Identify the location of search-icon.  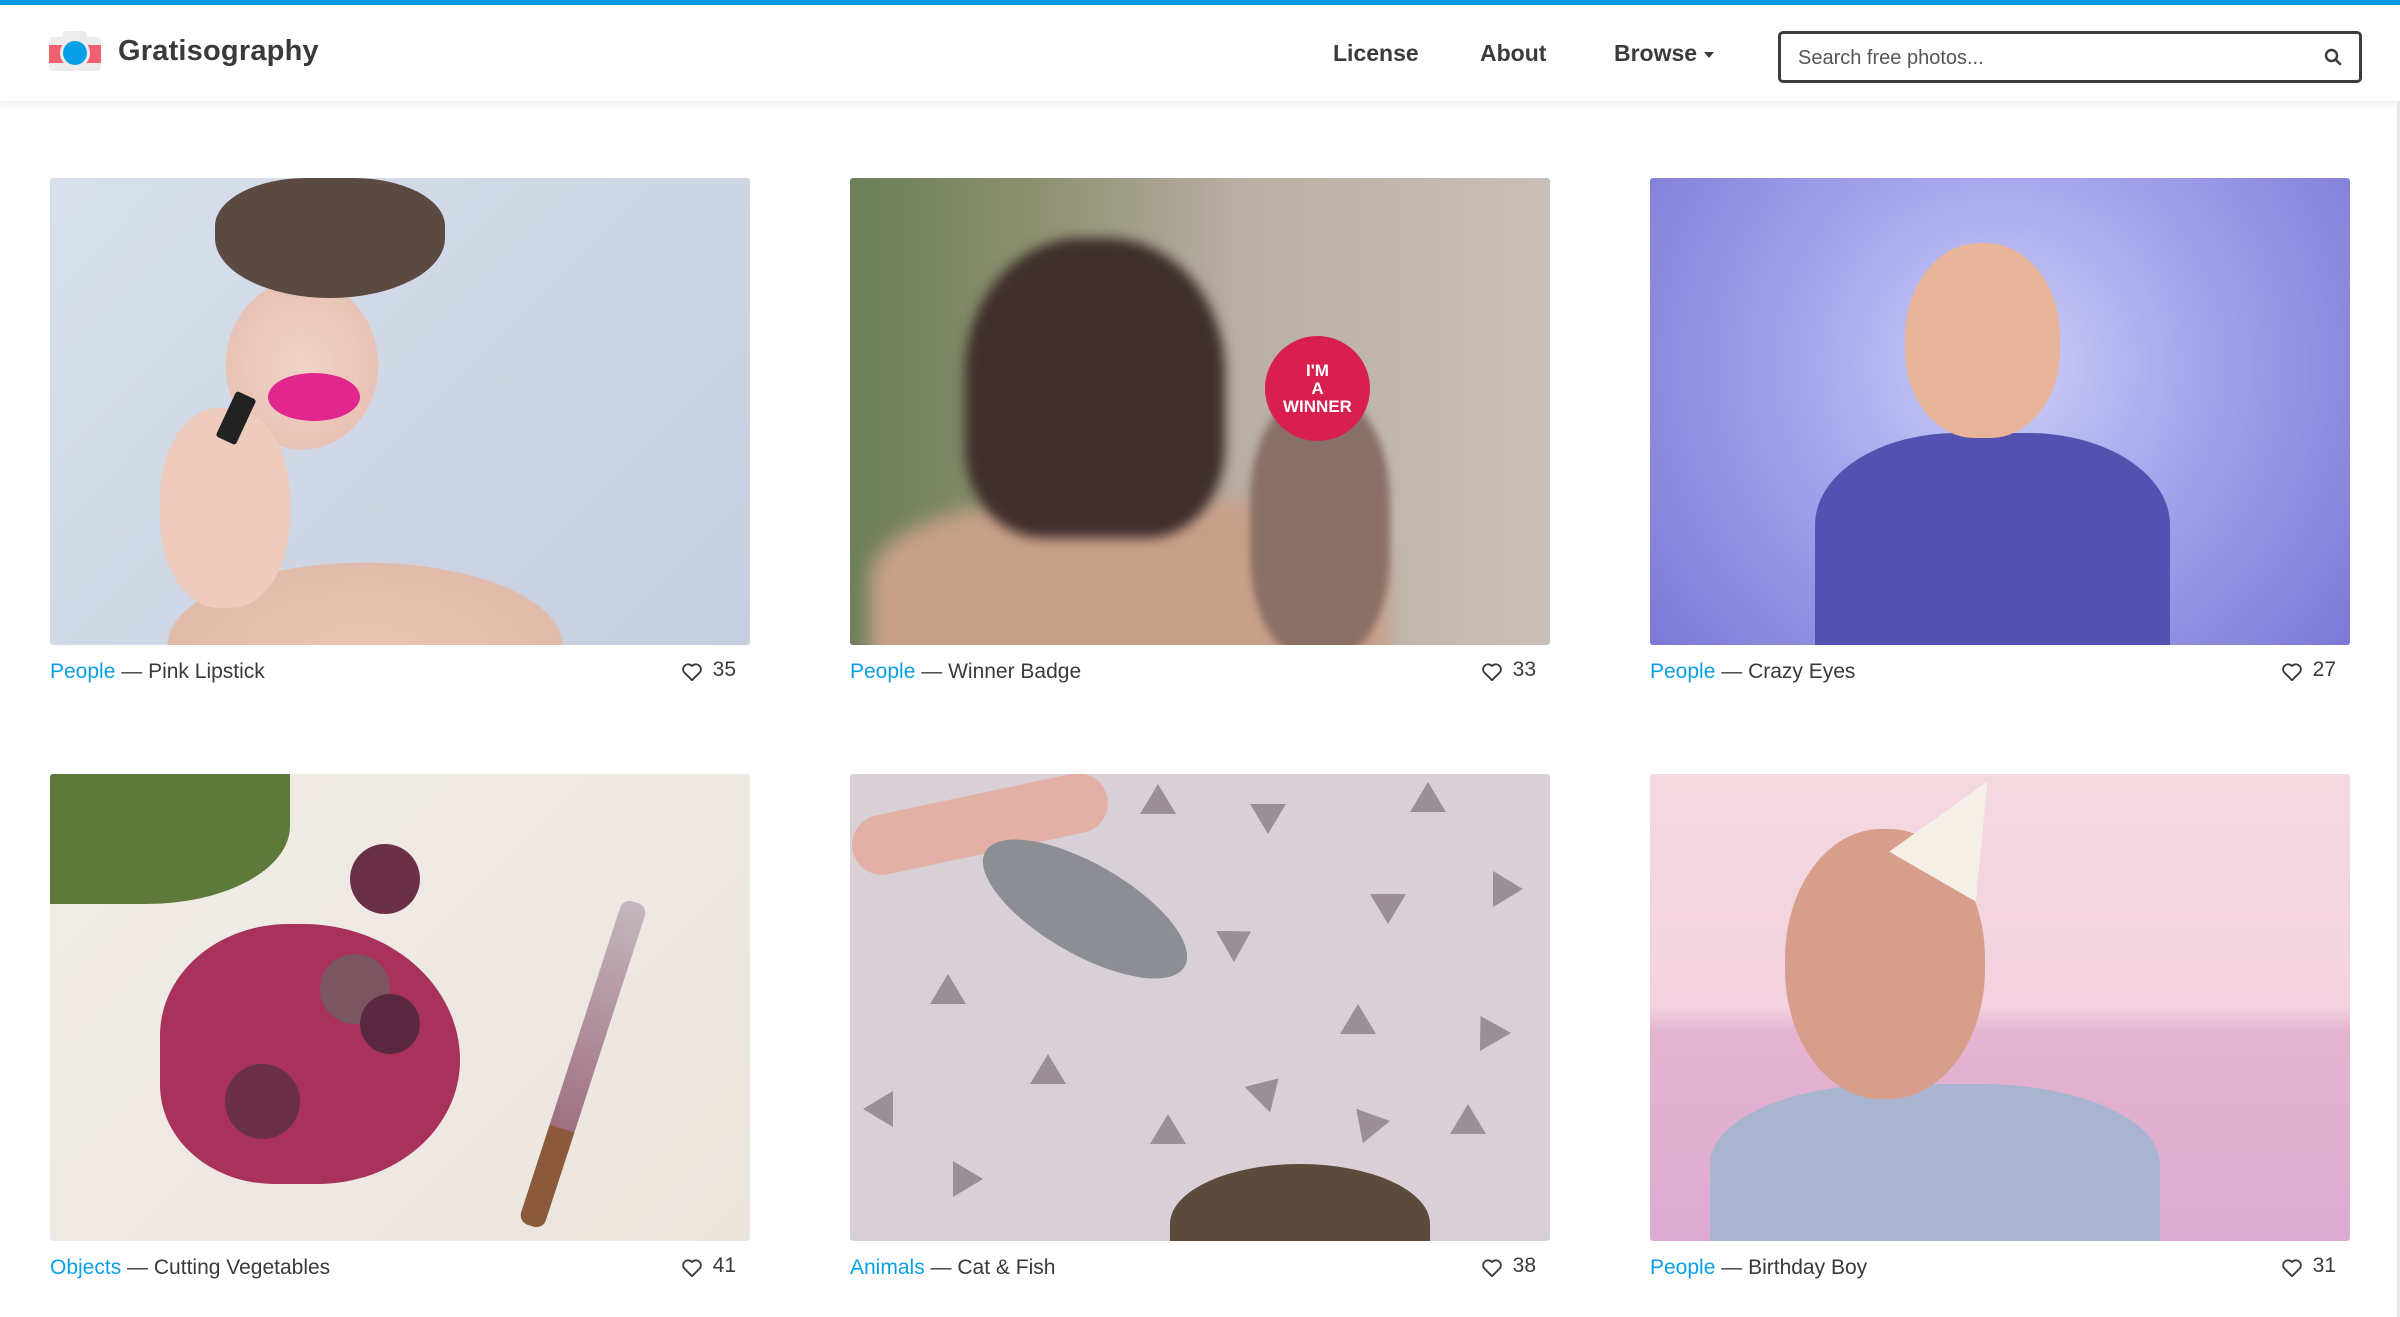
(2333, 57).